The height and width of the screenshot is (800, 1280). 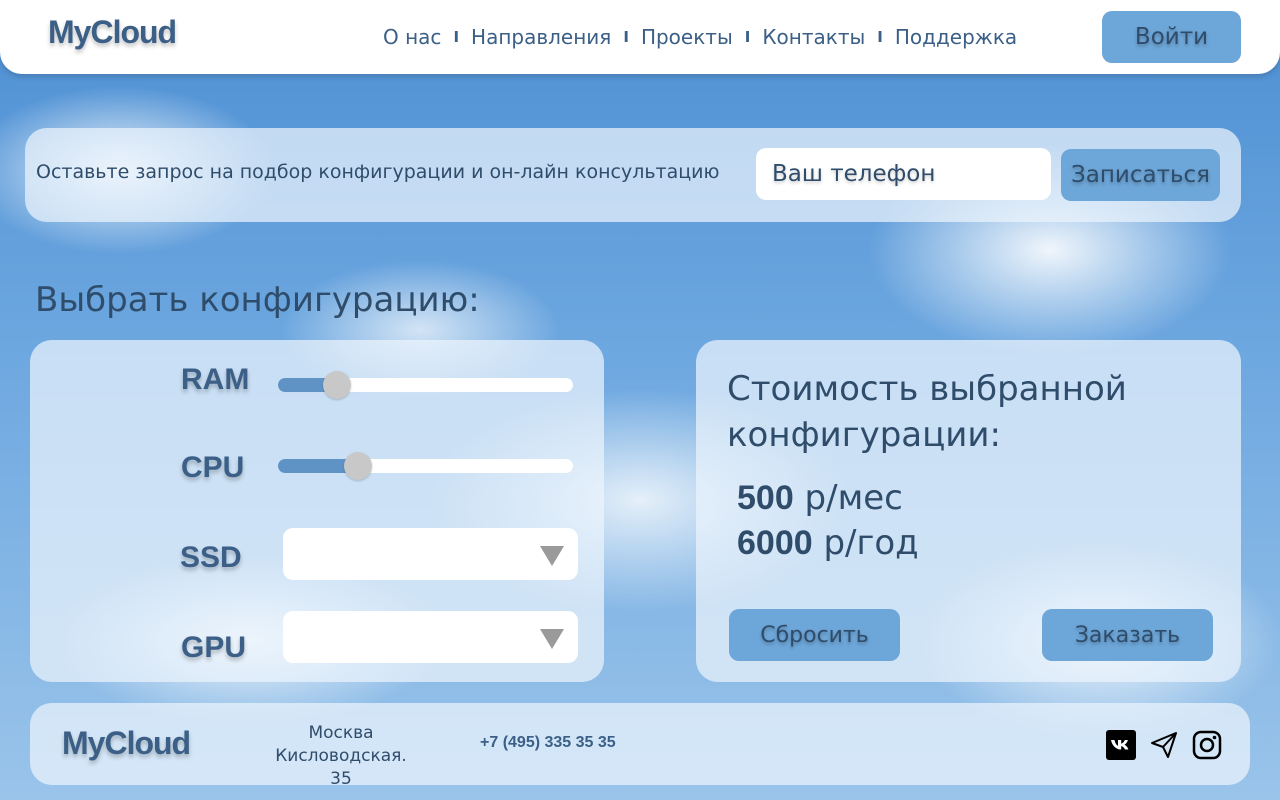 I want to click on ram-slider-thumb, so click(x=337, y=385).